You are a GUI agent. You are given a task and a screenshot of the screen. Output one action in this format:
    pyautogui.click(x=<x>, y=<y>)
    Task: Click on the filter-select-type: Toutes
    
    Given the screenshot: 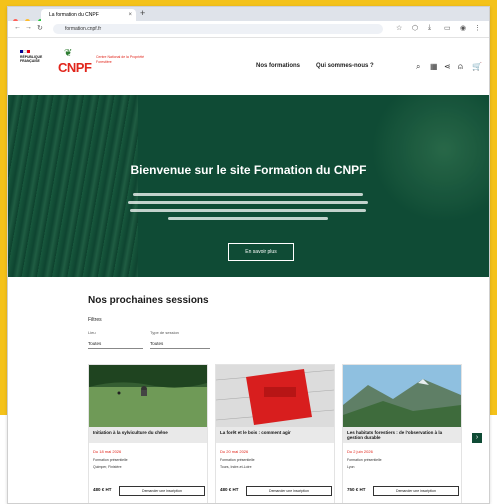 What is the action you would take?
    pyautogui.click(x=180, y=344)
    